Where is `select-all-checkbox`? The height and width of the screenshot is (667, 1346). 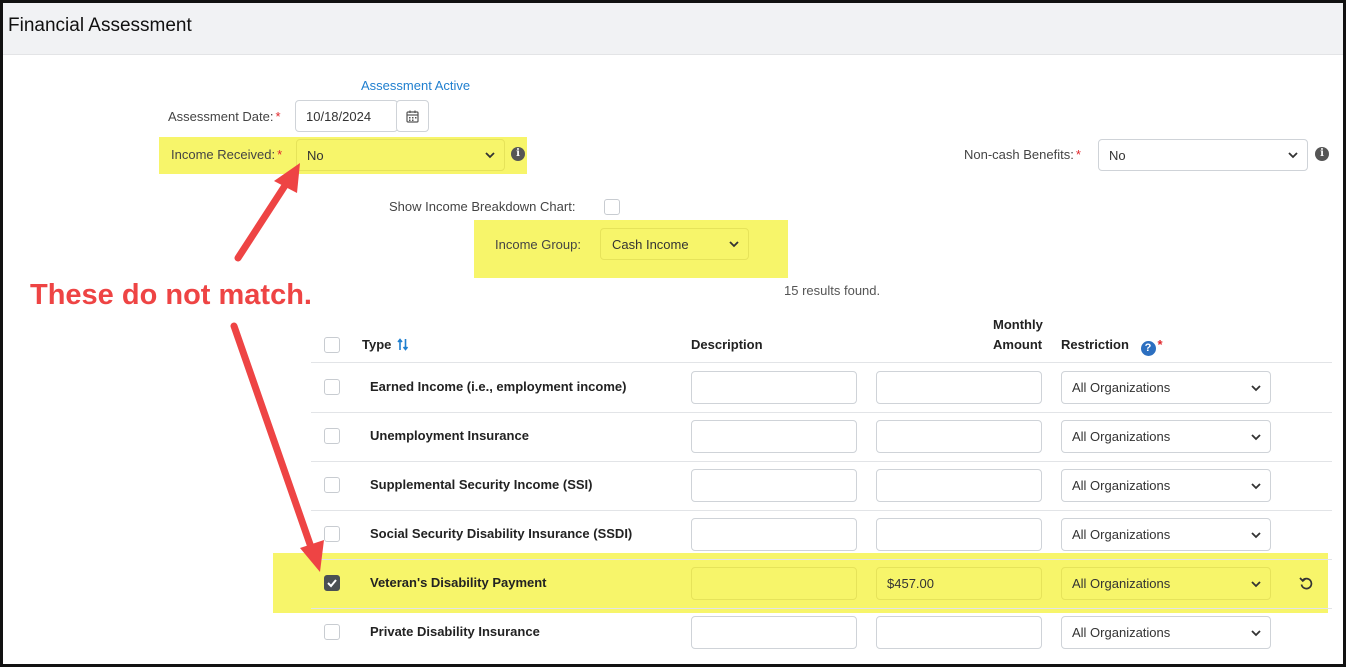 select-all-checkbox is located at coordinates (332, 345).